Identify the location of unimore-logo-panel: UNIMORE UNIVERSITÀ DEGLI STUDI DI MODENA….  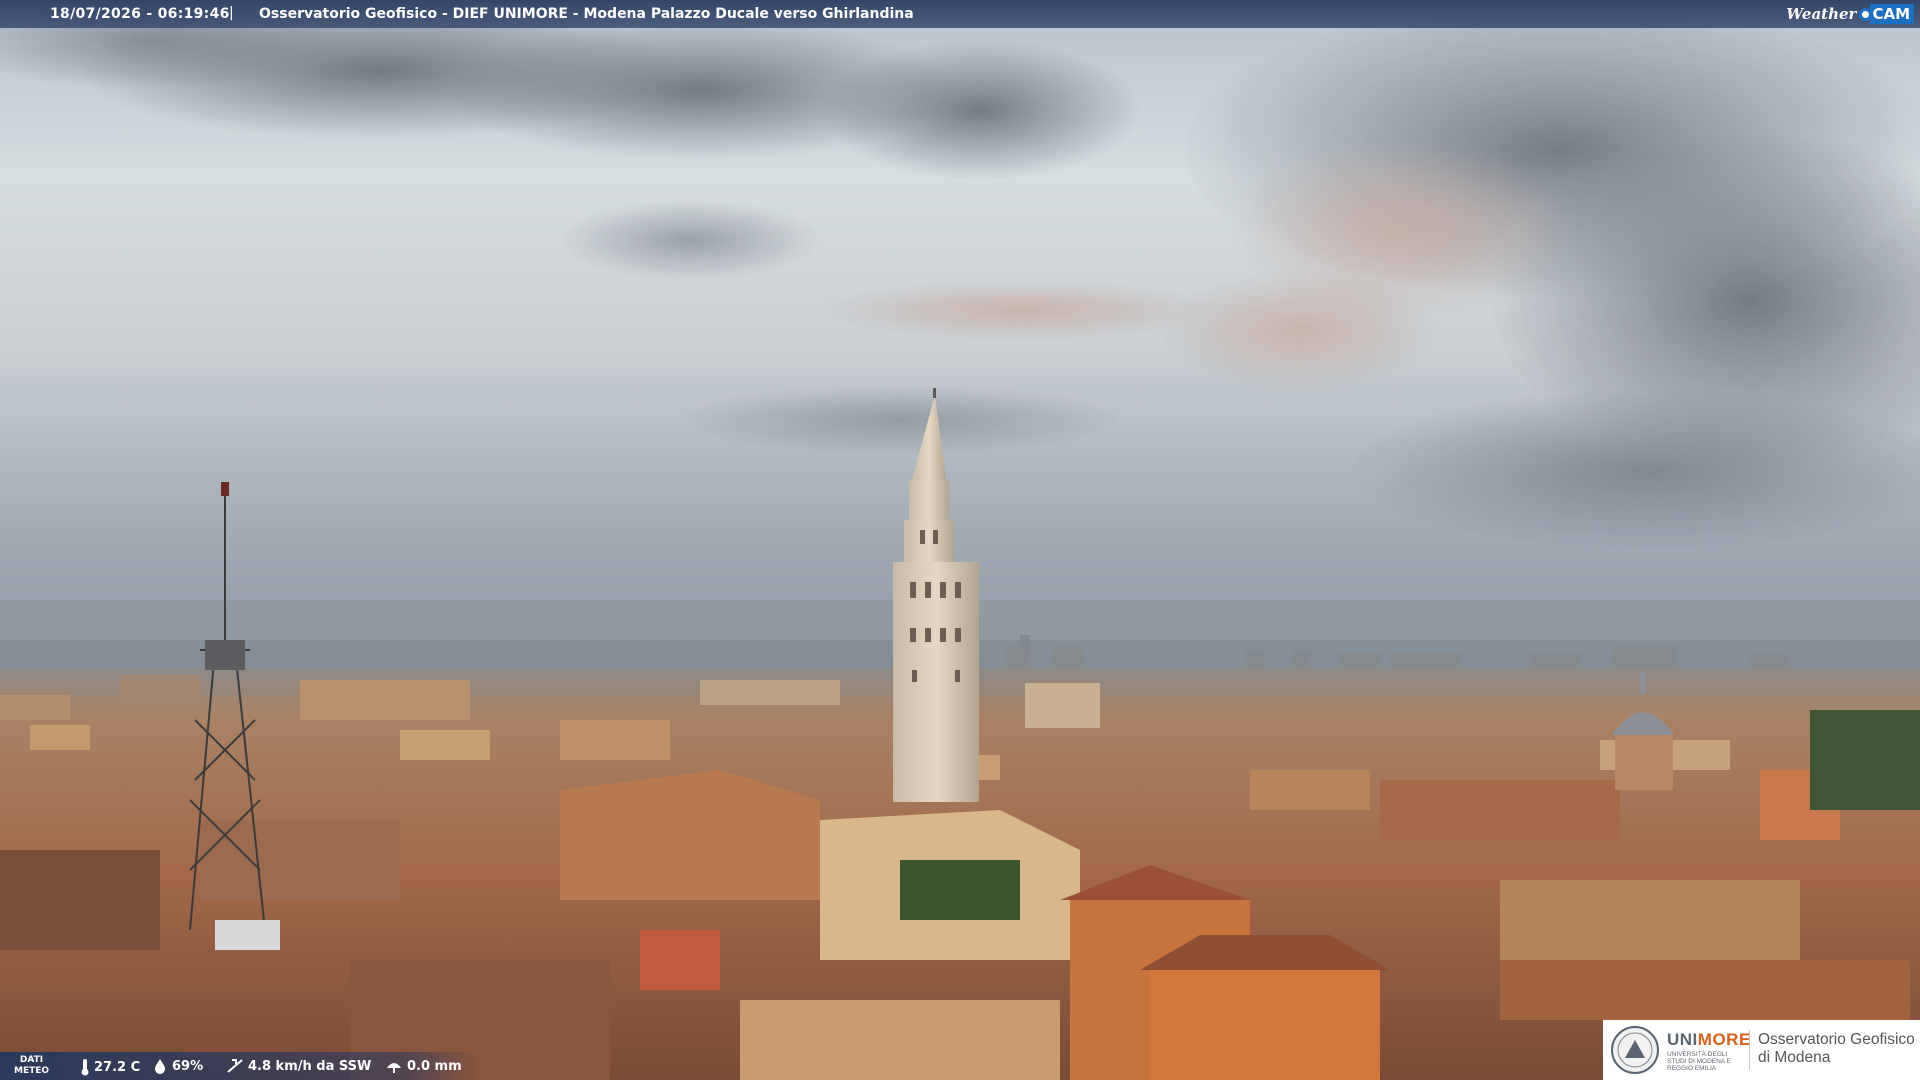
(1761, 1050).